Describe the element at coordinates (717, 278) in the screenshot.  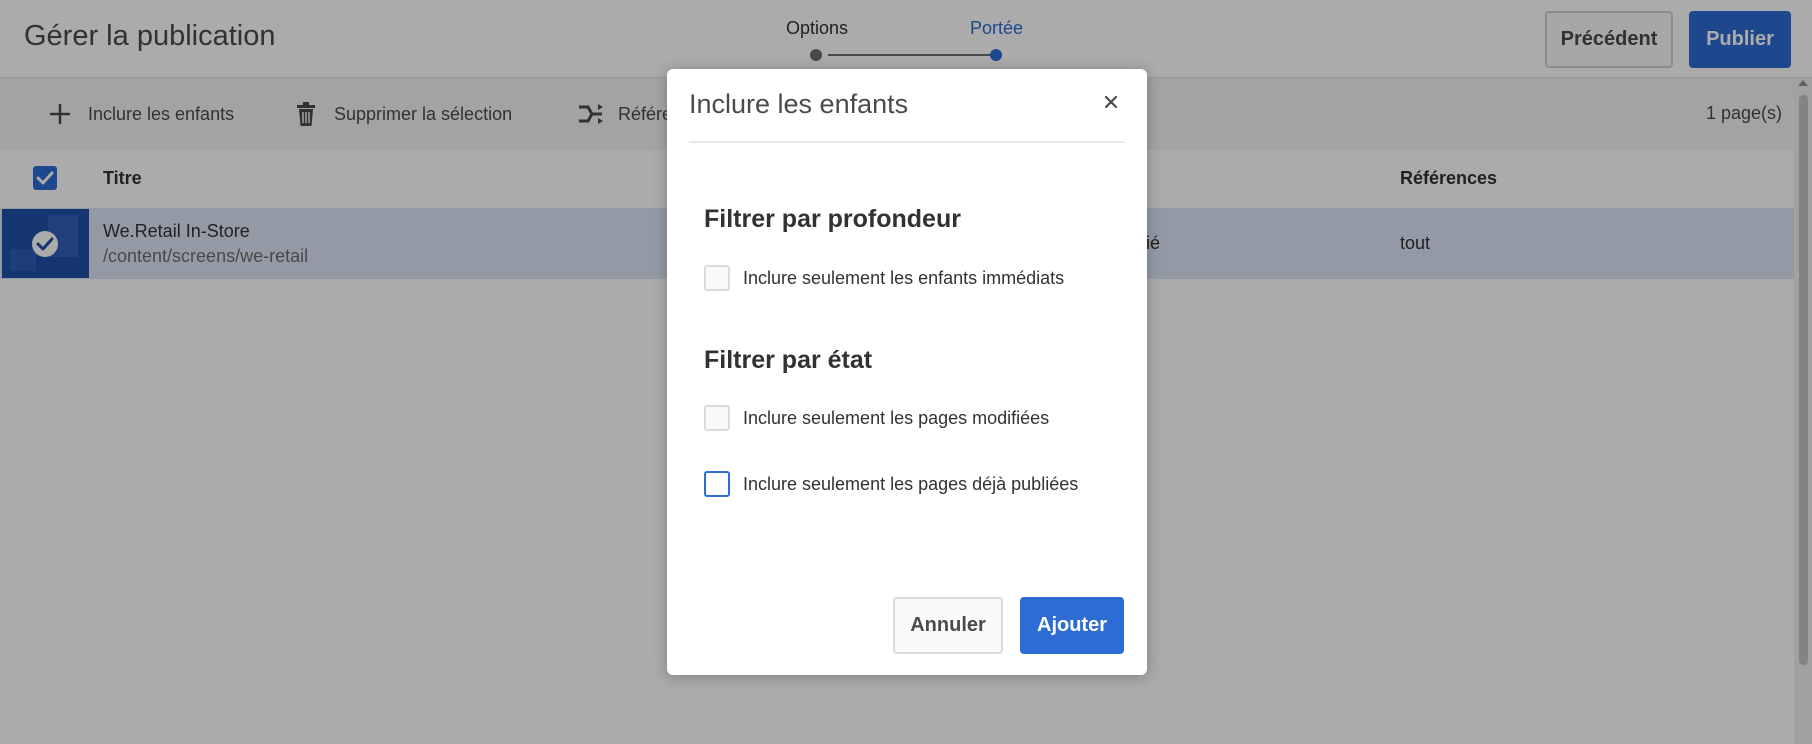
I see `immediate-children-checkbox` at that location.